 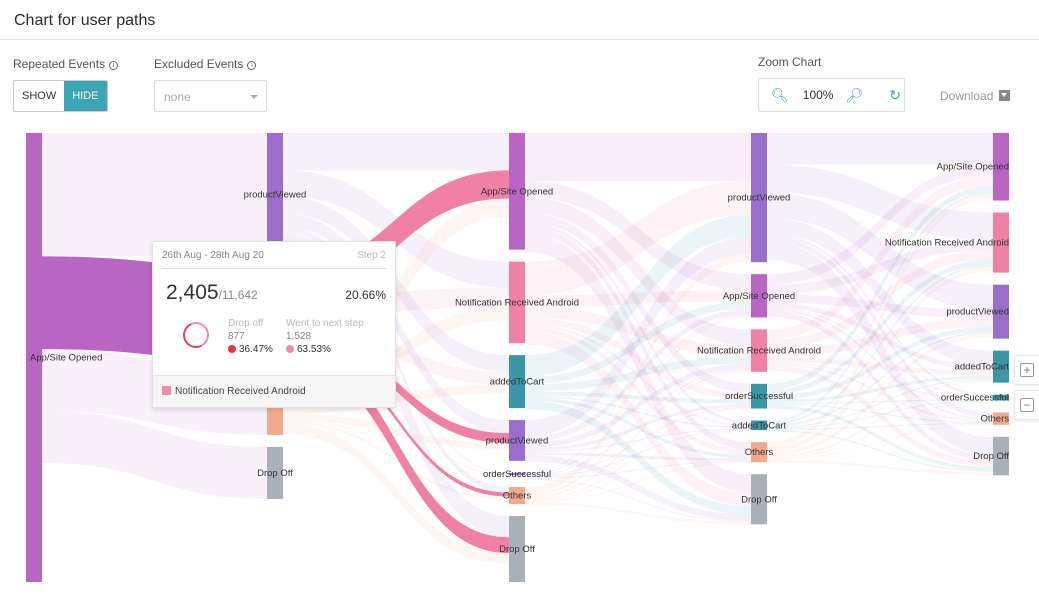 I want to click on drop-off-dot-icon, so click(x=232, y=349).